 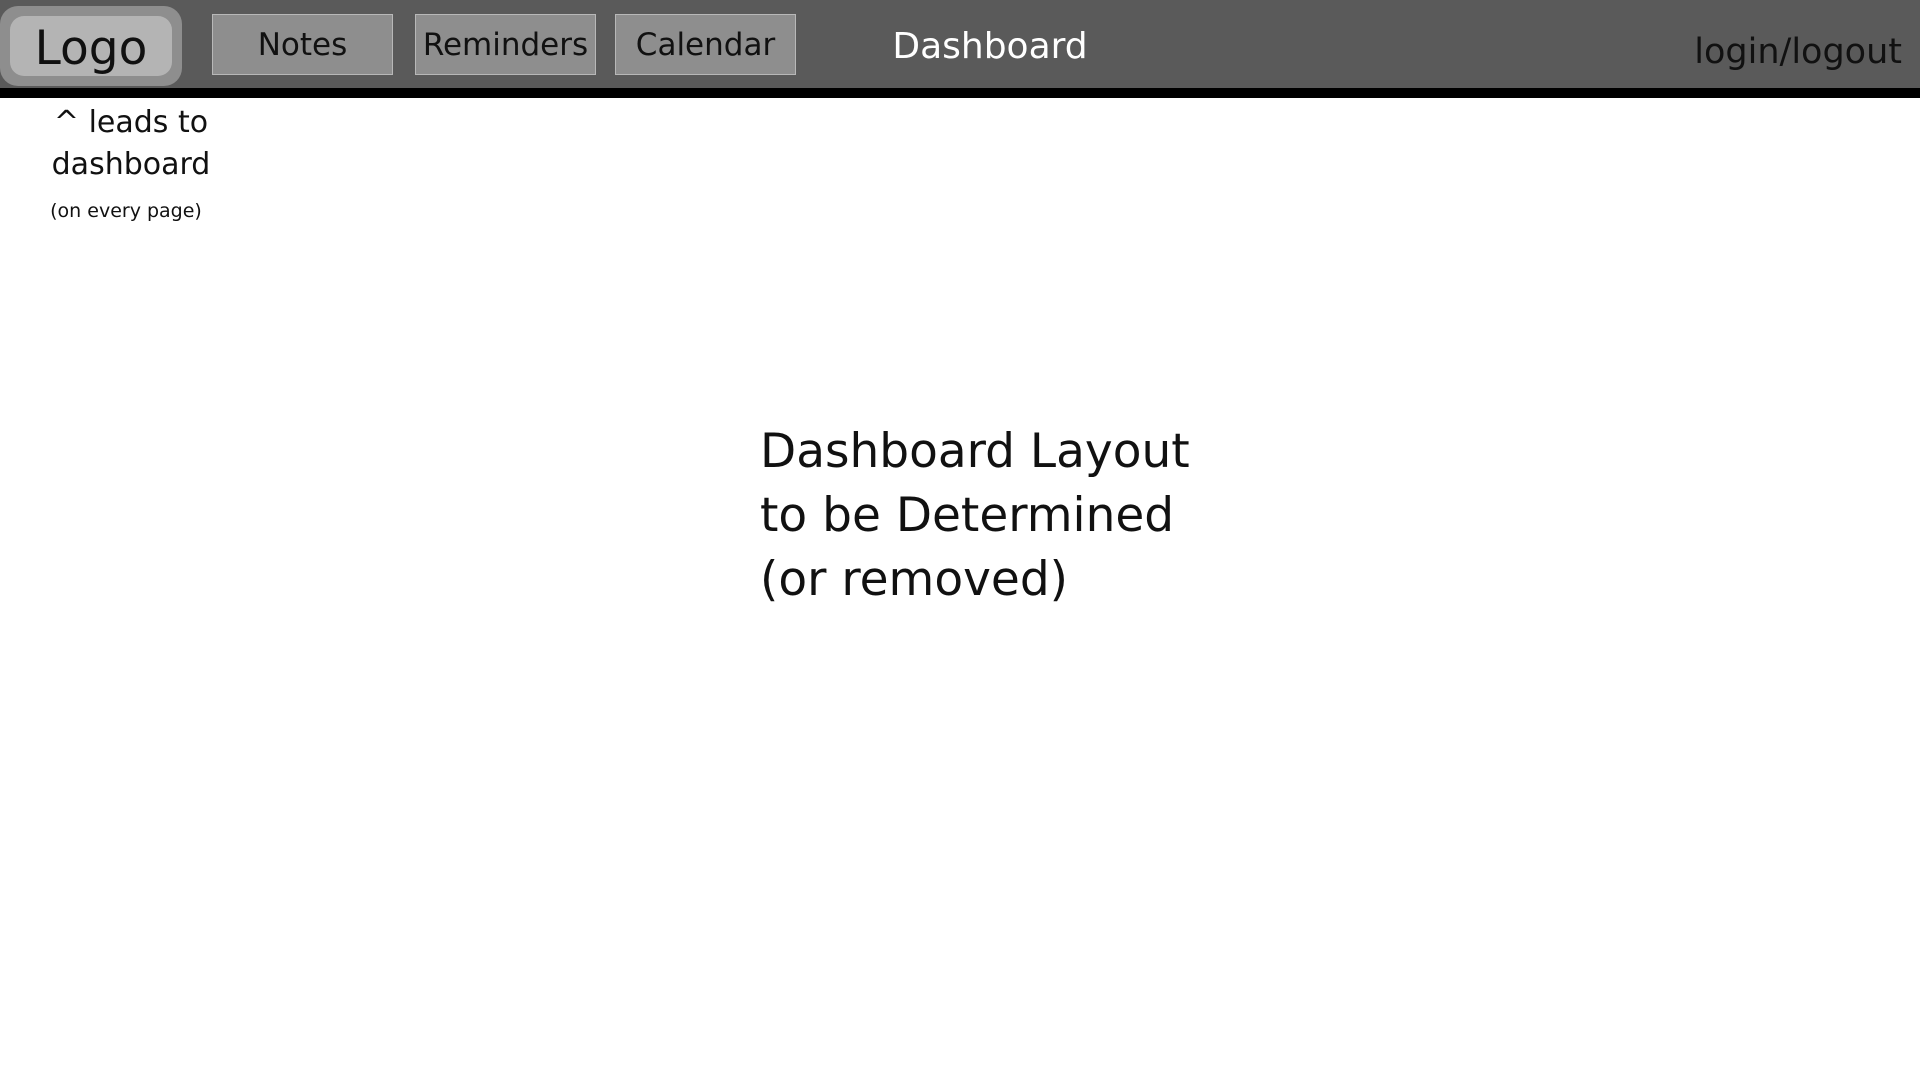 I want to click on logo-badge: Logo, so click(x=91, y=46).